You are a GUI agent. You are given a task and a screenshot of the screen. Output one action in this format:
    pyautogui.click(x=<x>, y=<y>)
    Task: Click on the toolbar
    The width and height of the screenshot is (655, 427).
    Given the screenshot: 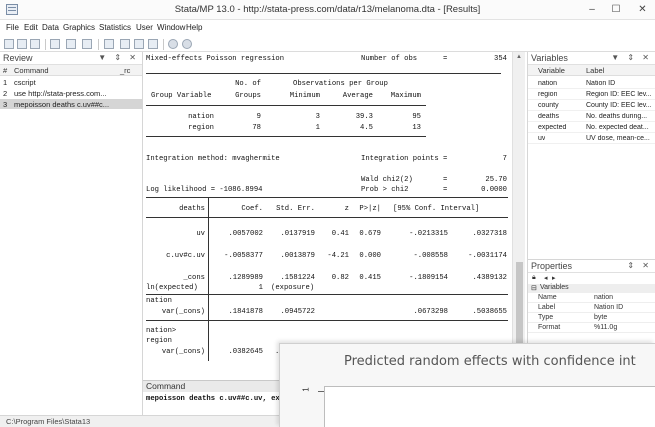 What is the action you would take?
    pyautogui.click(x=327, y=44)
    